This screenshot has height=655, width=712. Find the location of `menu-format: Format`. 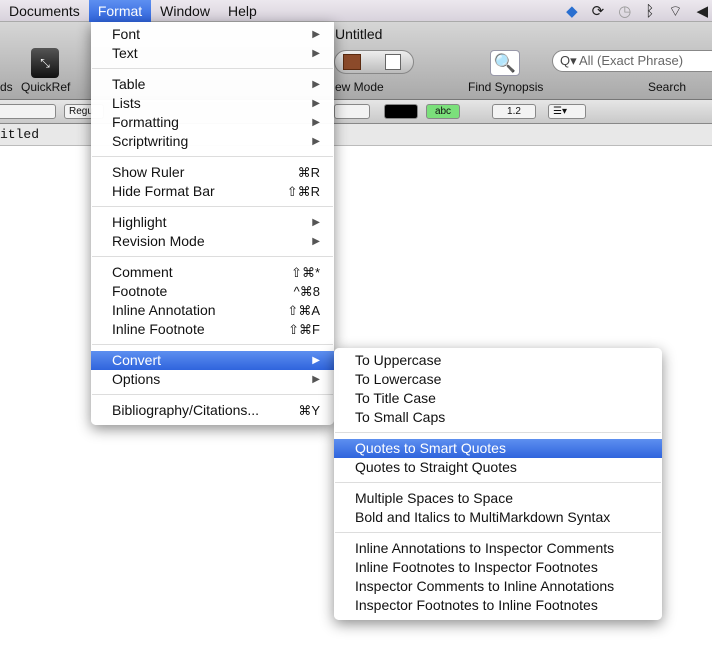

menu-format: Format is located at coordinates (120, 11).